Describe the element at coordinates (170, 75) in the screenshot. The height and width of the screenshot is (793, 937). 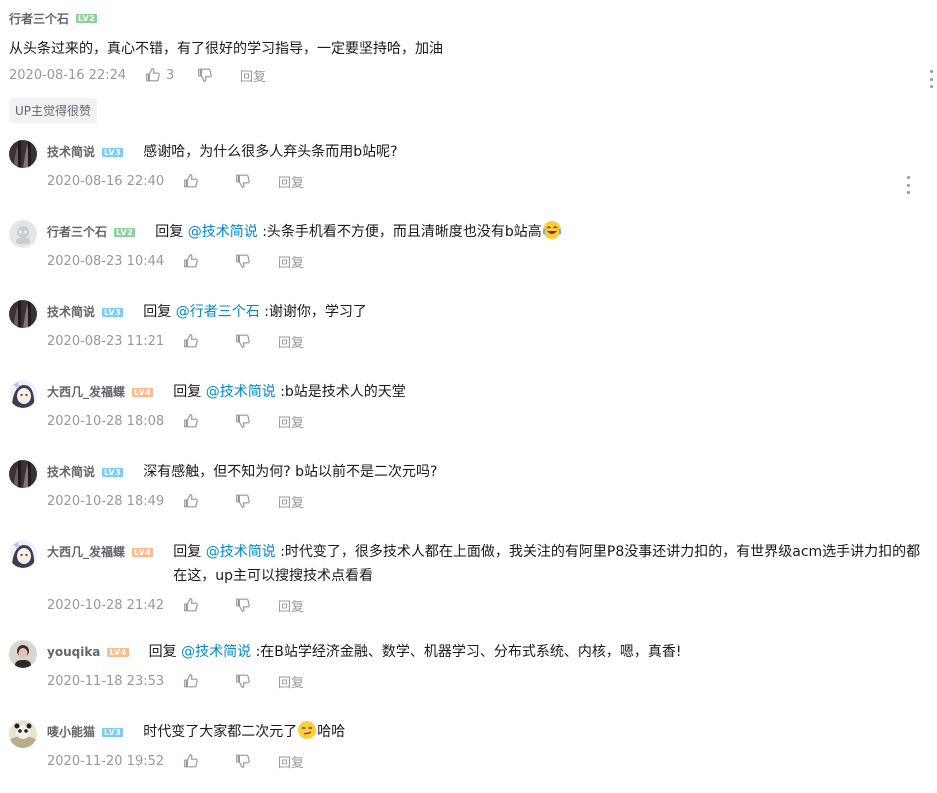
I see `like-button: 3` at that location.